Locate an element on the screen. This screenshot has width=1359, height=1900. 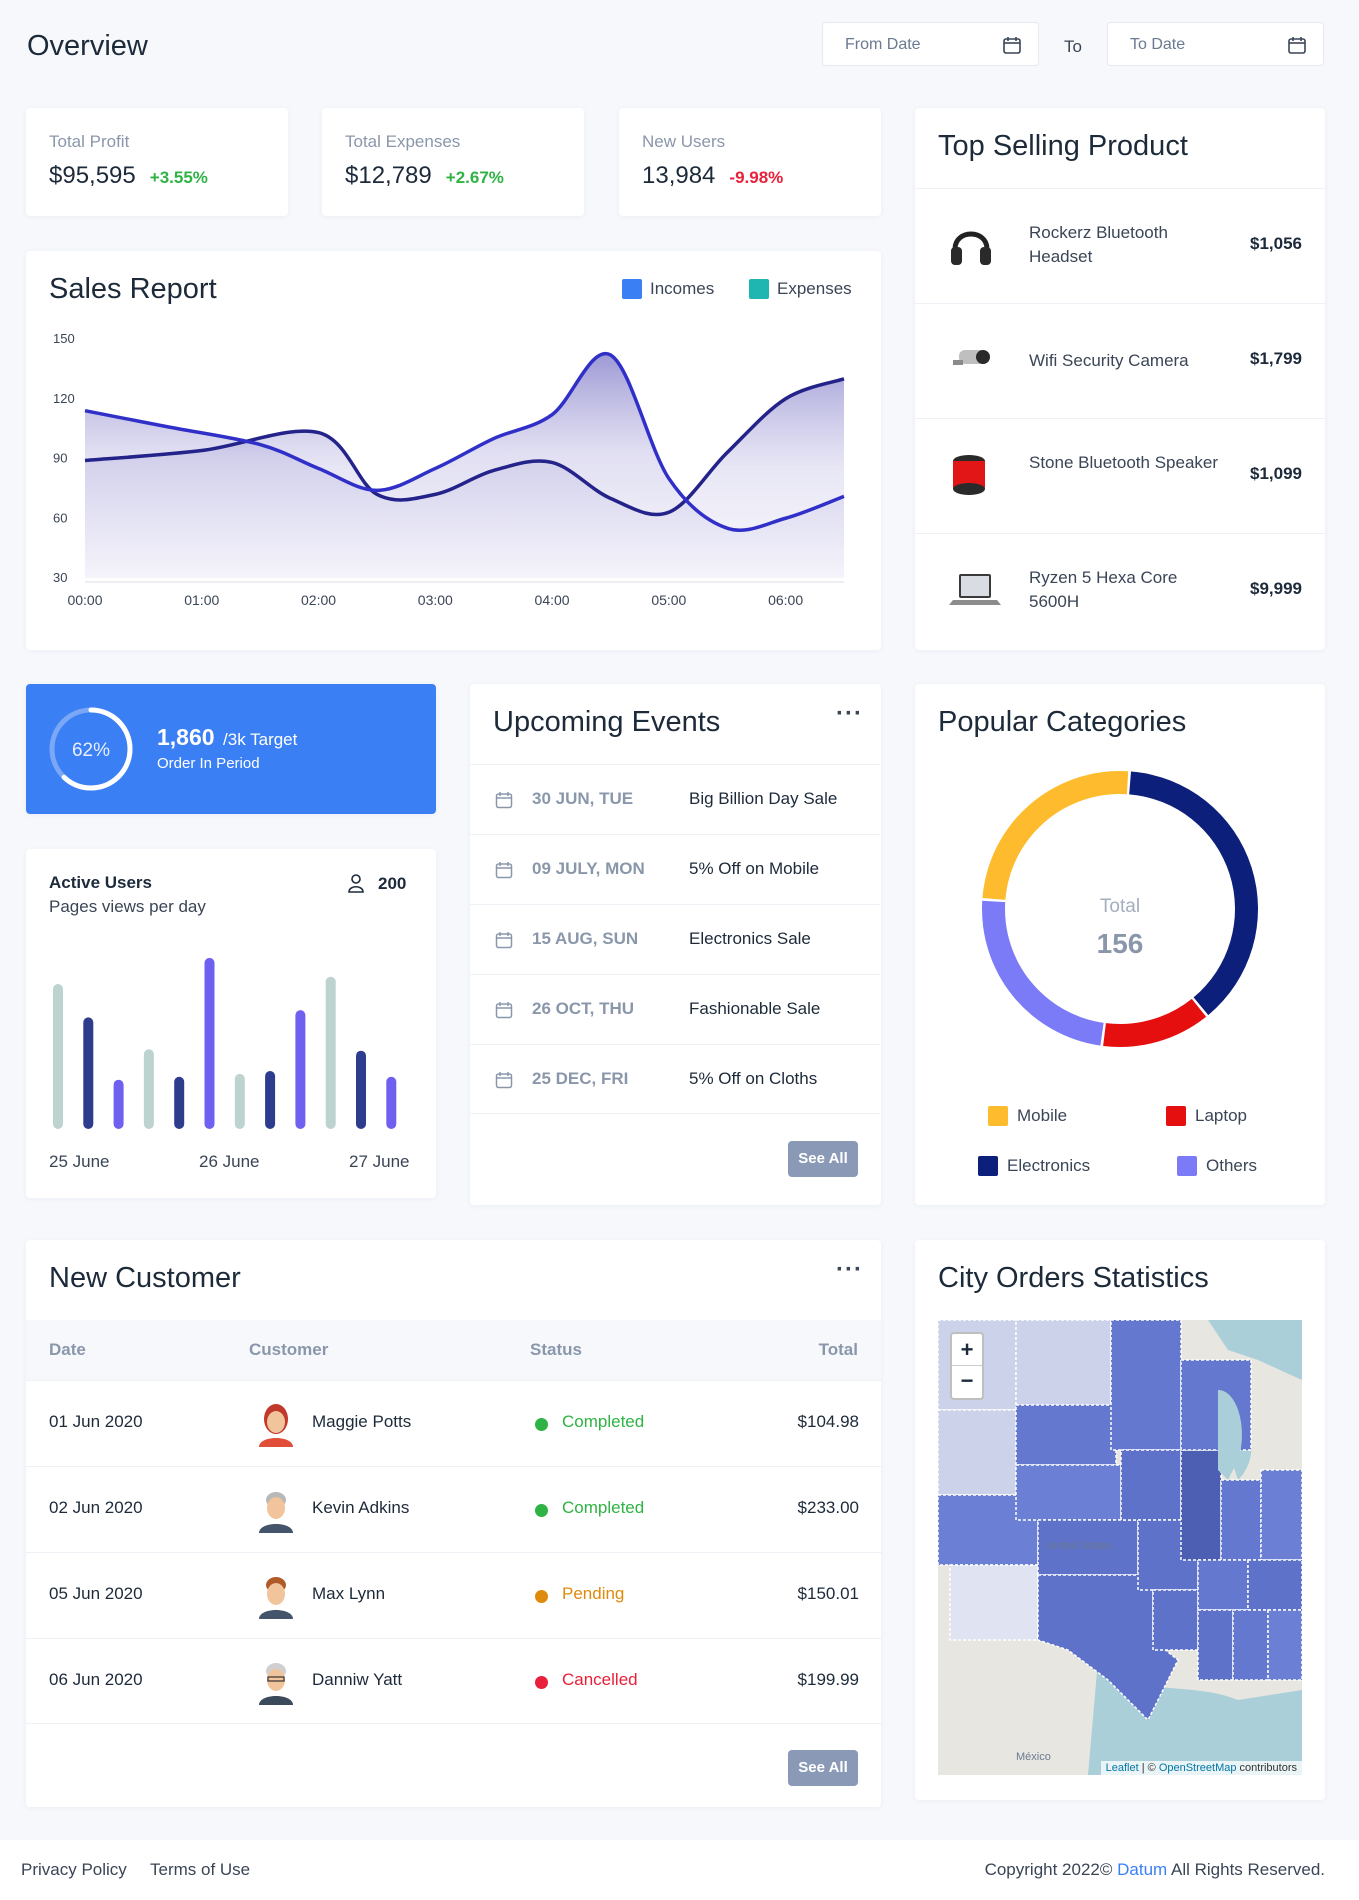
column-header-status: Status is located at coordinates (556, 1349).